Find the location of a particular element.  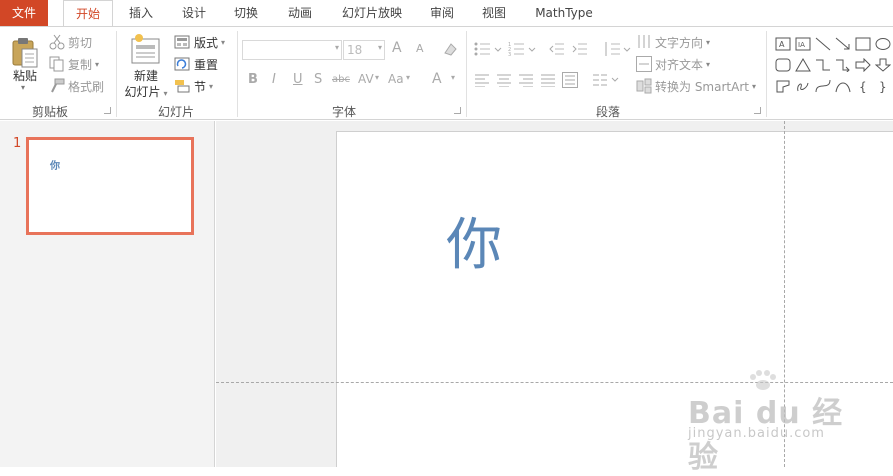

clipboard-launcher-icon is located at coordinates (107, 110).